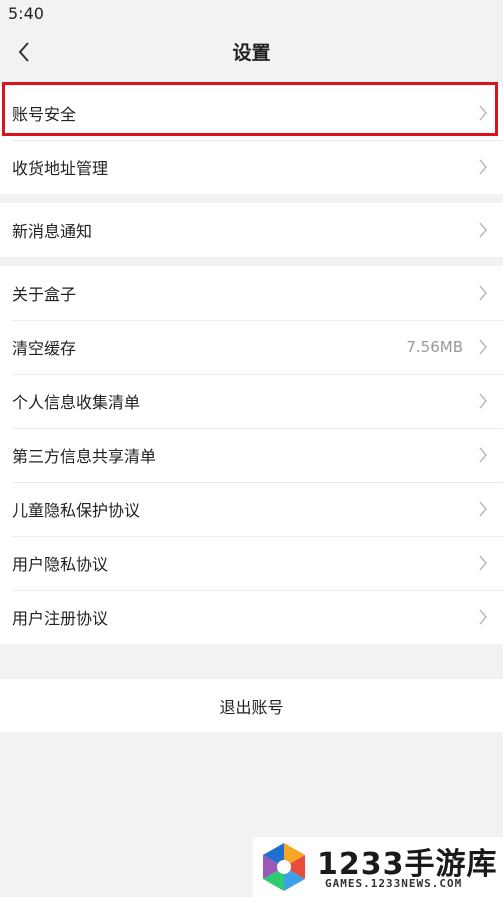  What do you see at coordinates (251, 293) in the screenshot?
I see `settings-item-about: 关于盒子` at bounding box center [251, 293].